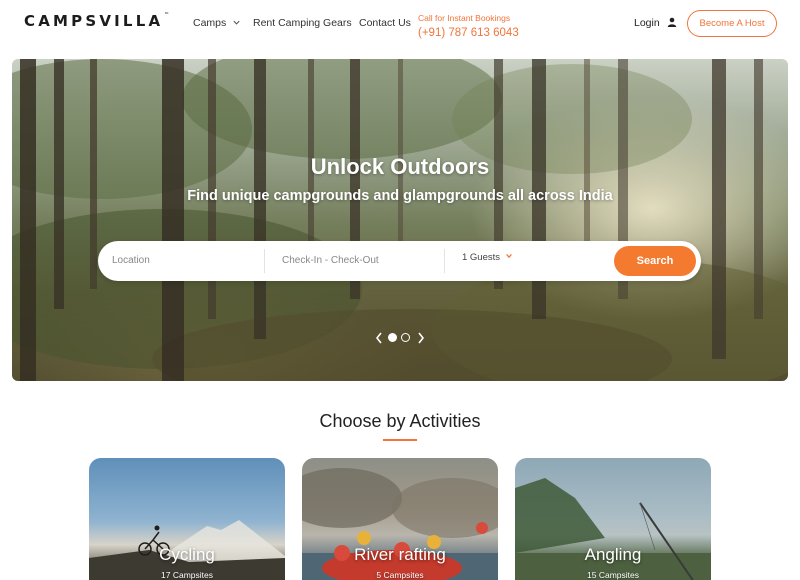 This screenshot has height=580, width=800. I want to click on logo-trademark: ™, so click(167, 15).